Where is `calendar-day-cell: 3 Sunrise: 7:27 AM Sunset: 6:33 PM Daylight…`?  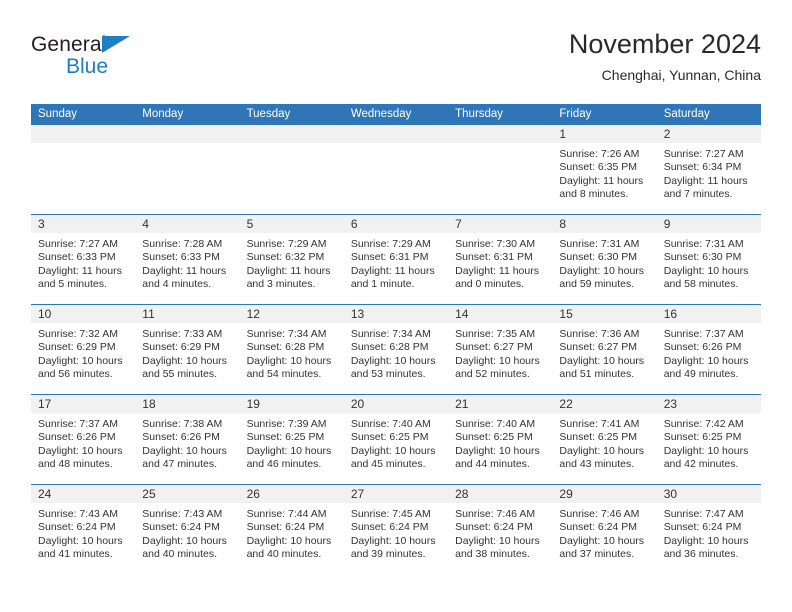 calendar-day-cell: 3 Sunrise: 7:27 AM Sunset: 6:33 PM Daylight… is located at coordinates (83, 259).